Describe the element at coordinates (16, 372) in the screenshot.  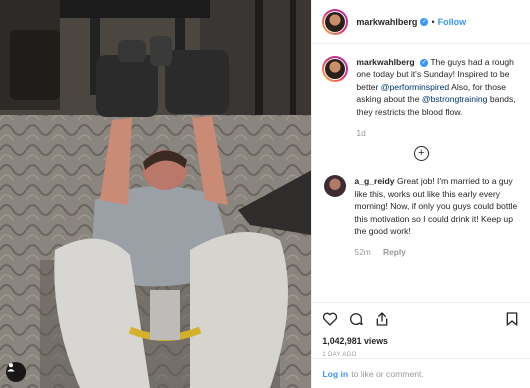
I see `user-tag-icon` at that location.